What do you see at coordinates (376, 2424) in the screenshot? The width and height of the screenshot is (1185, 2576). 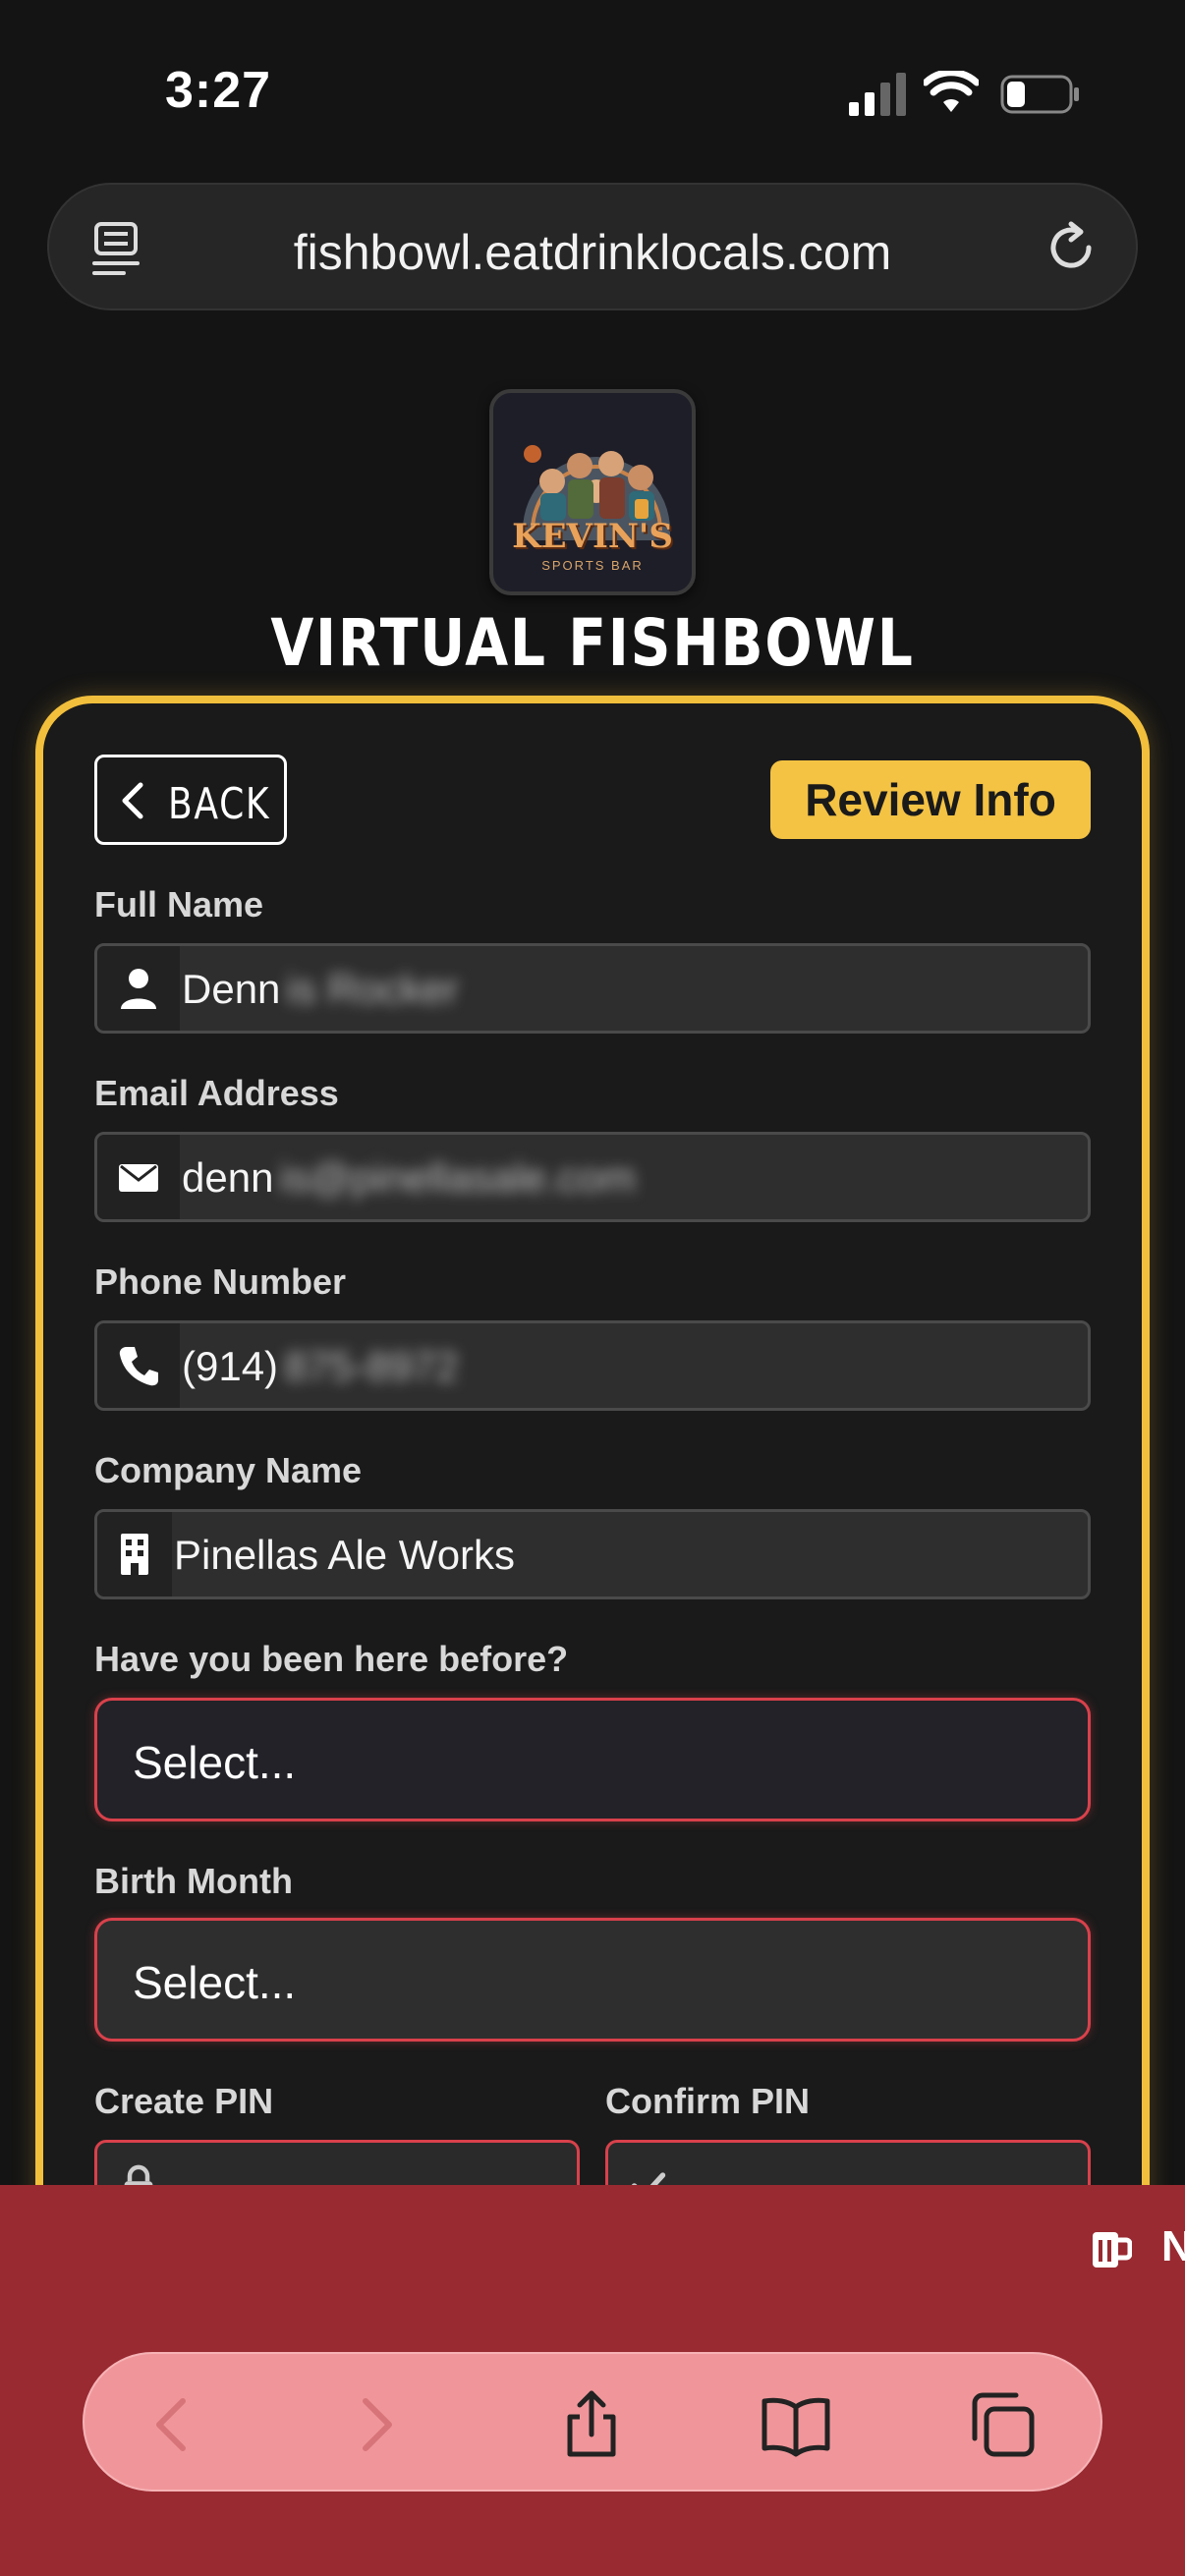 I see `forward-nav-icon` at bounding box center [376, 2424].